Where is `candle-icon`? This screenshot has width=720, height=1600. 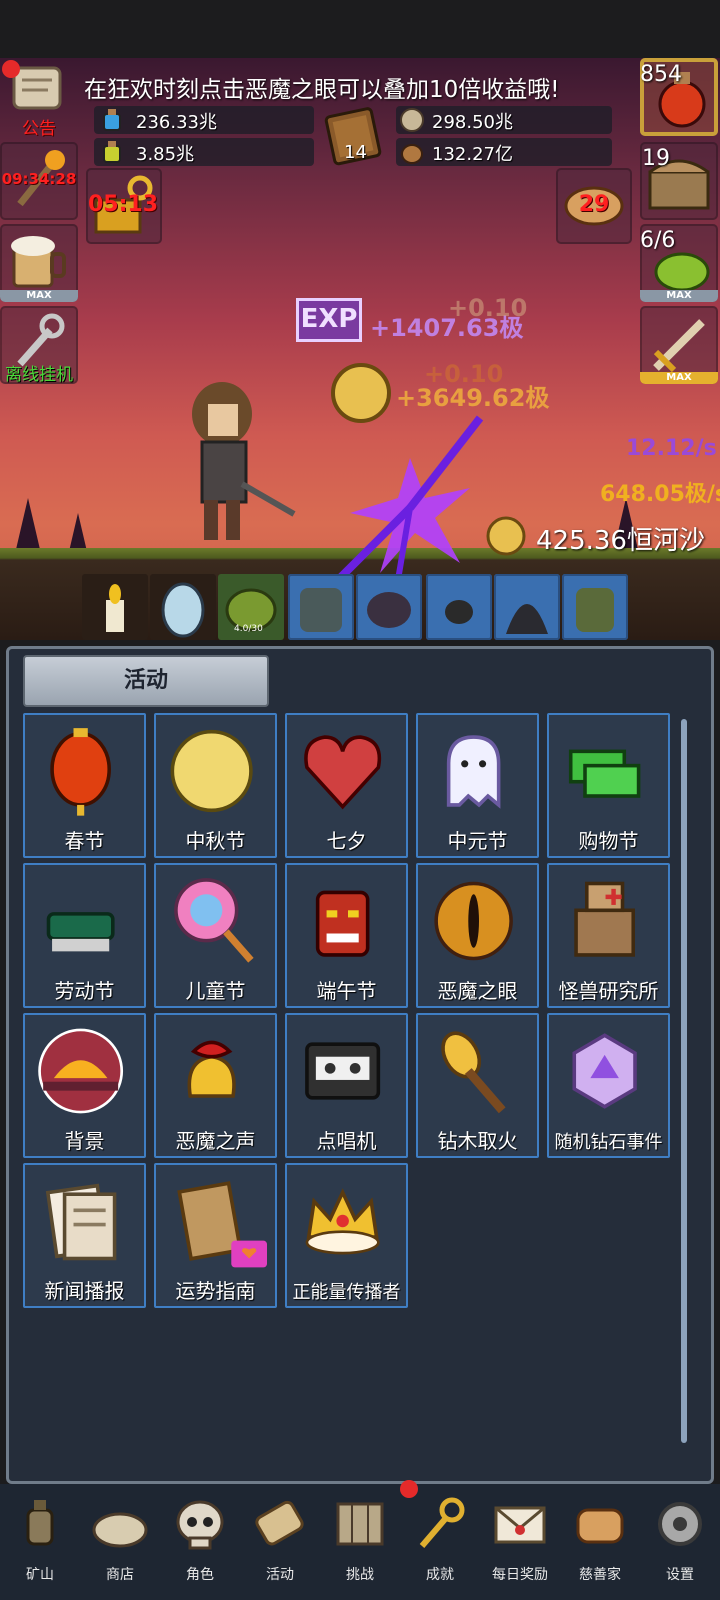
candle-icon is located at coordinates (115, 608).